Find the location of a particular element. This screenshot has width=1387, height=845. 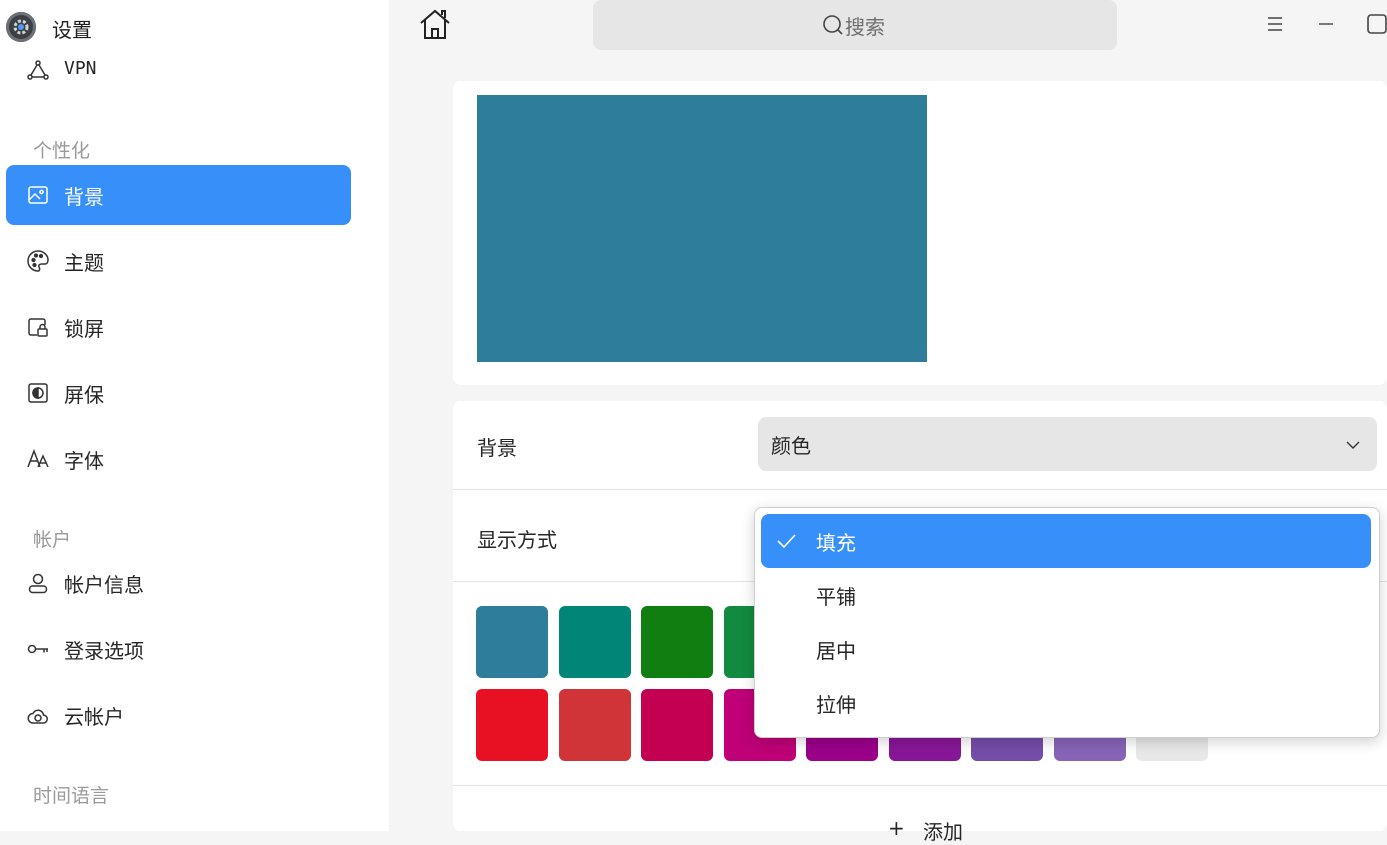

display-mode-dropdown: 填充 平铺 居中 拉伸 is located at coordinates (1067, 622).